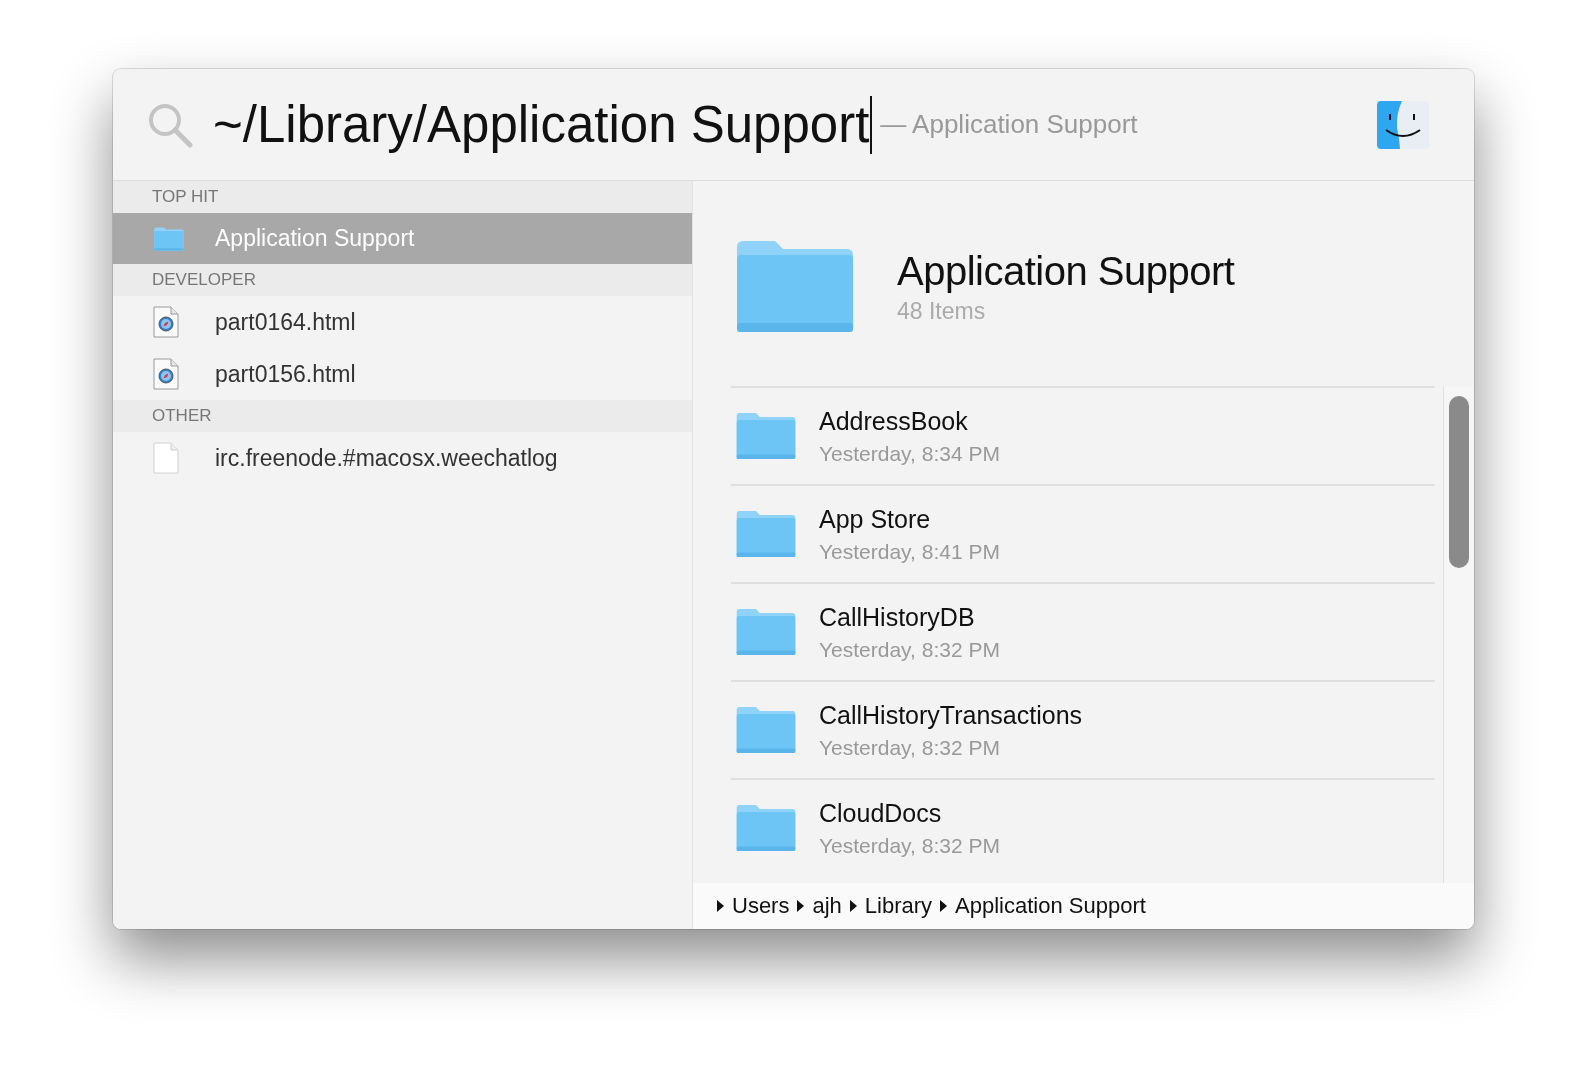 The image size is (1588, 1088). Describe the element at coordinates (909, 551) in the screenshot. I see `modified-date: Yesterday, 8:41 PM` at that location.